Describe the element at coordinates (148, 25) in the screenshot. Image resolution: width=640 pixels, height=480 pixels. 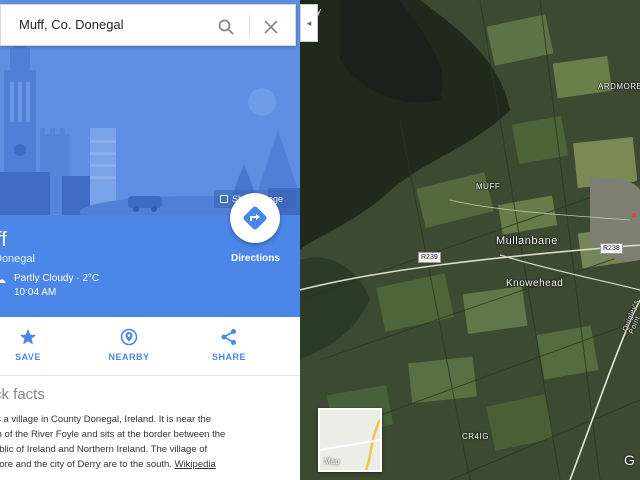
I see `search-box: Muff, Co. Donegal` at that location.